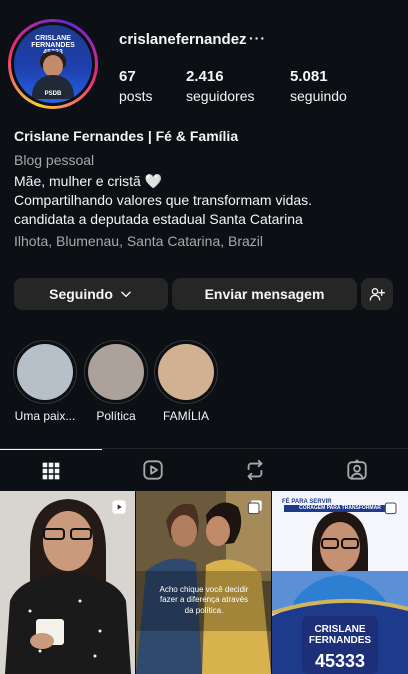 Image resolution: width=408 pixels, height=674 pixels. Describe the element at coordinates (126, 294) in the screenshot. I see `chevron-down-icon` at that location.